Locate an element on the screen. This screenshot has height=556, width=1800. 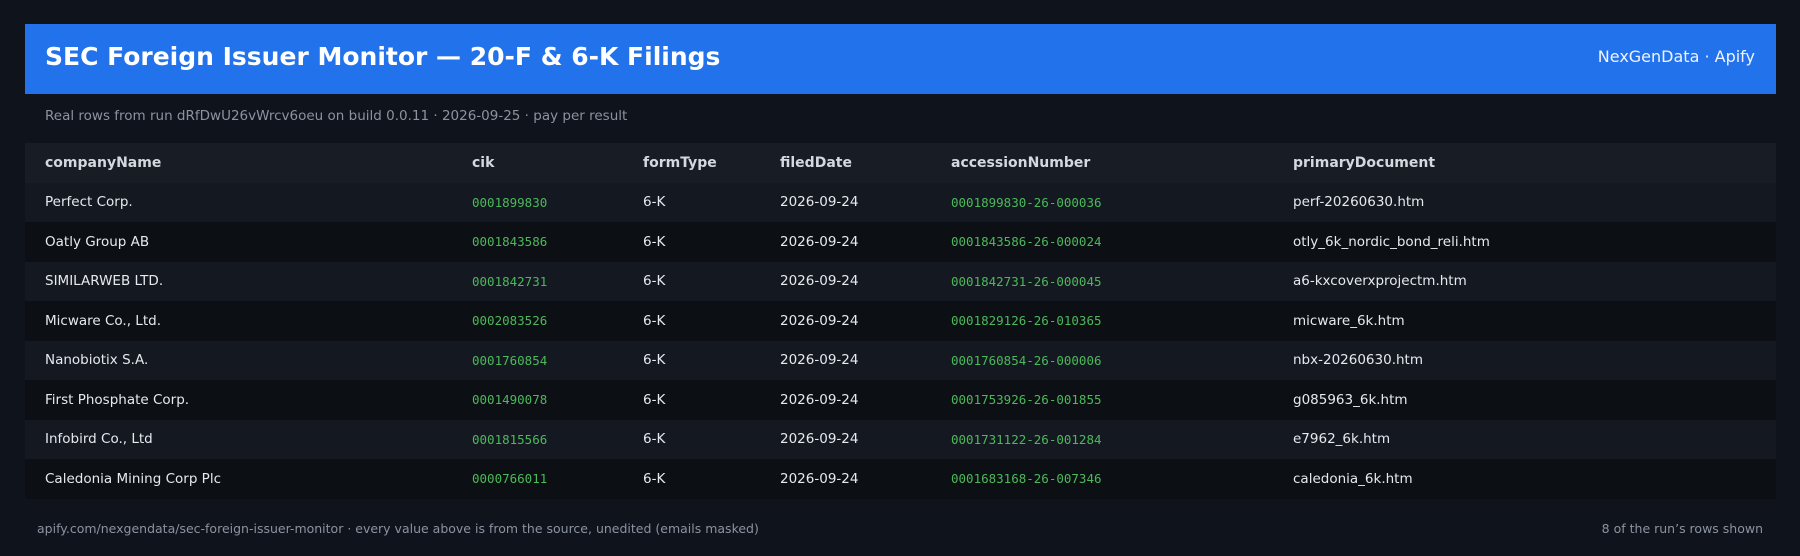
cik-cell: 0001490078 is located at coordinates (510, 400).